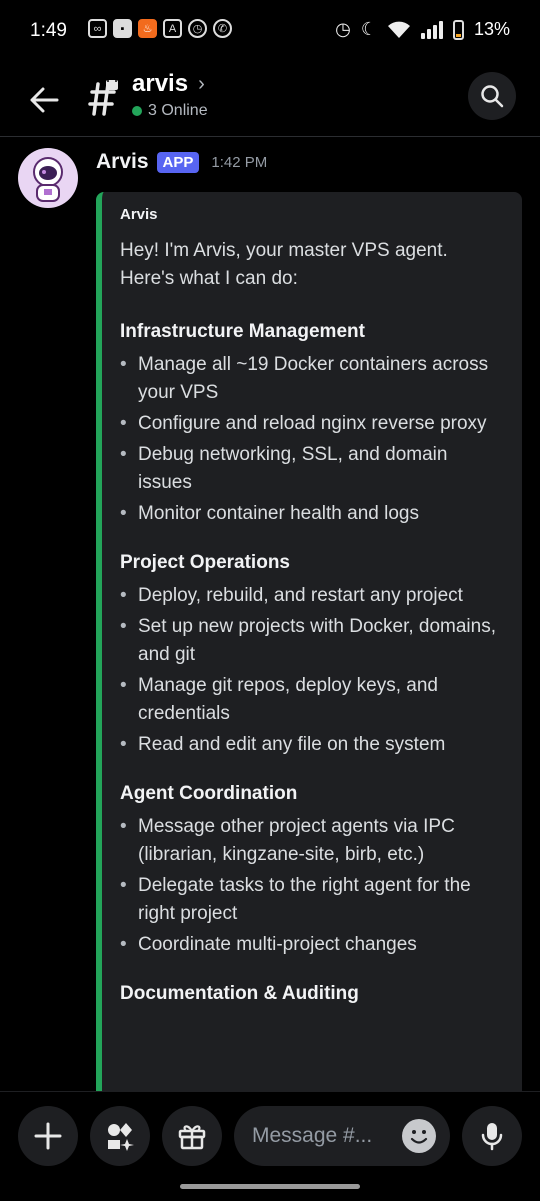  I want to click on search-button, so click(492, 96).